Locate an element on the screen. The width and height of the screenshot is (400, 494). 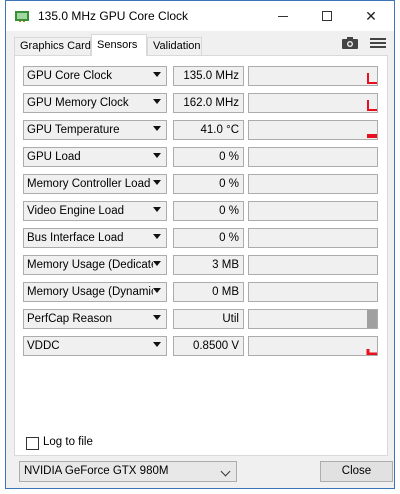
log-to-file-label: Log to file is located at coordinates (68, 442).